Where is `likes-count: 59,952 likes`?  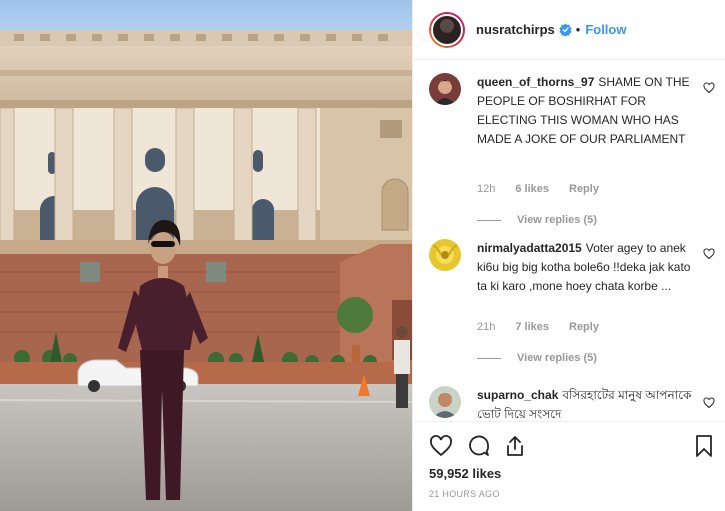
likes-count: 59,952 likes is located at coordinates (465, 473).